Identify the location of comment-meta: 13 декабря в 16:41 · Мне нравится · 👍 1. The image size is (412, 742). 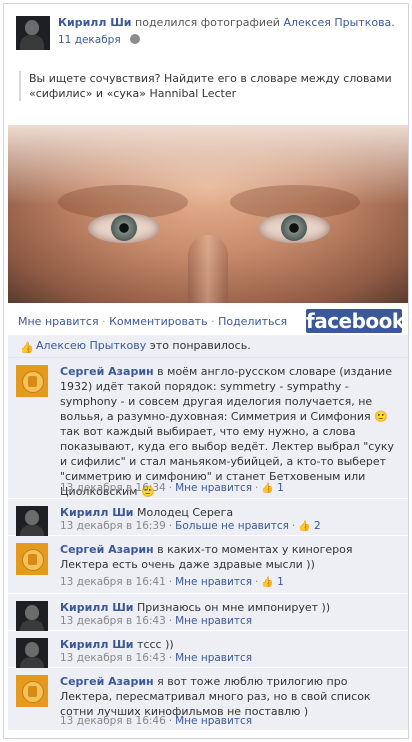
(172, 582).